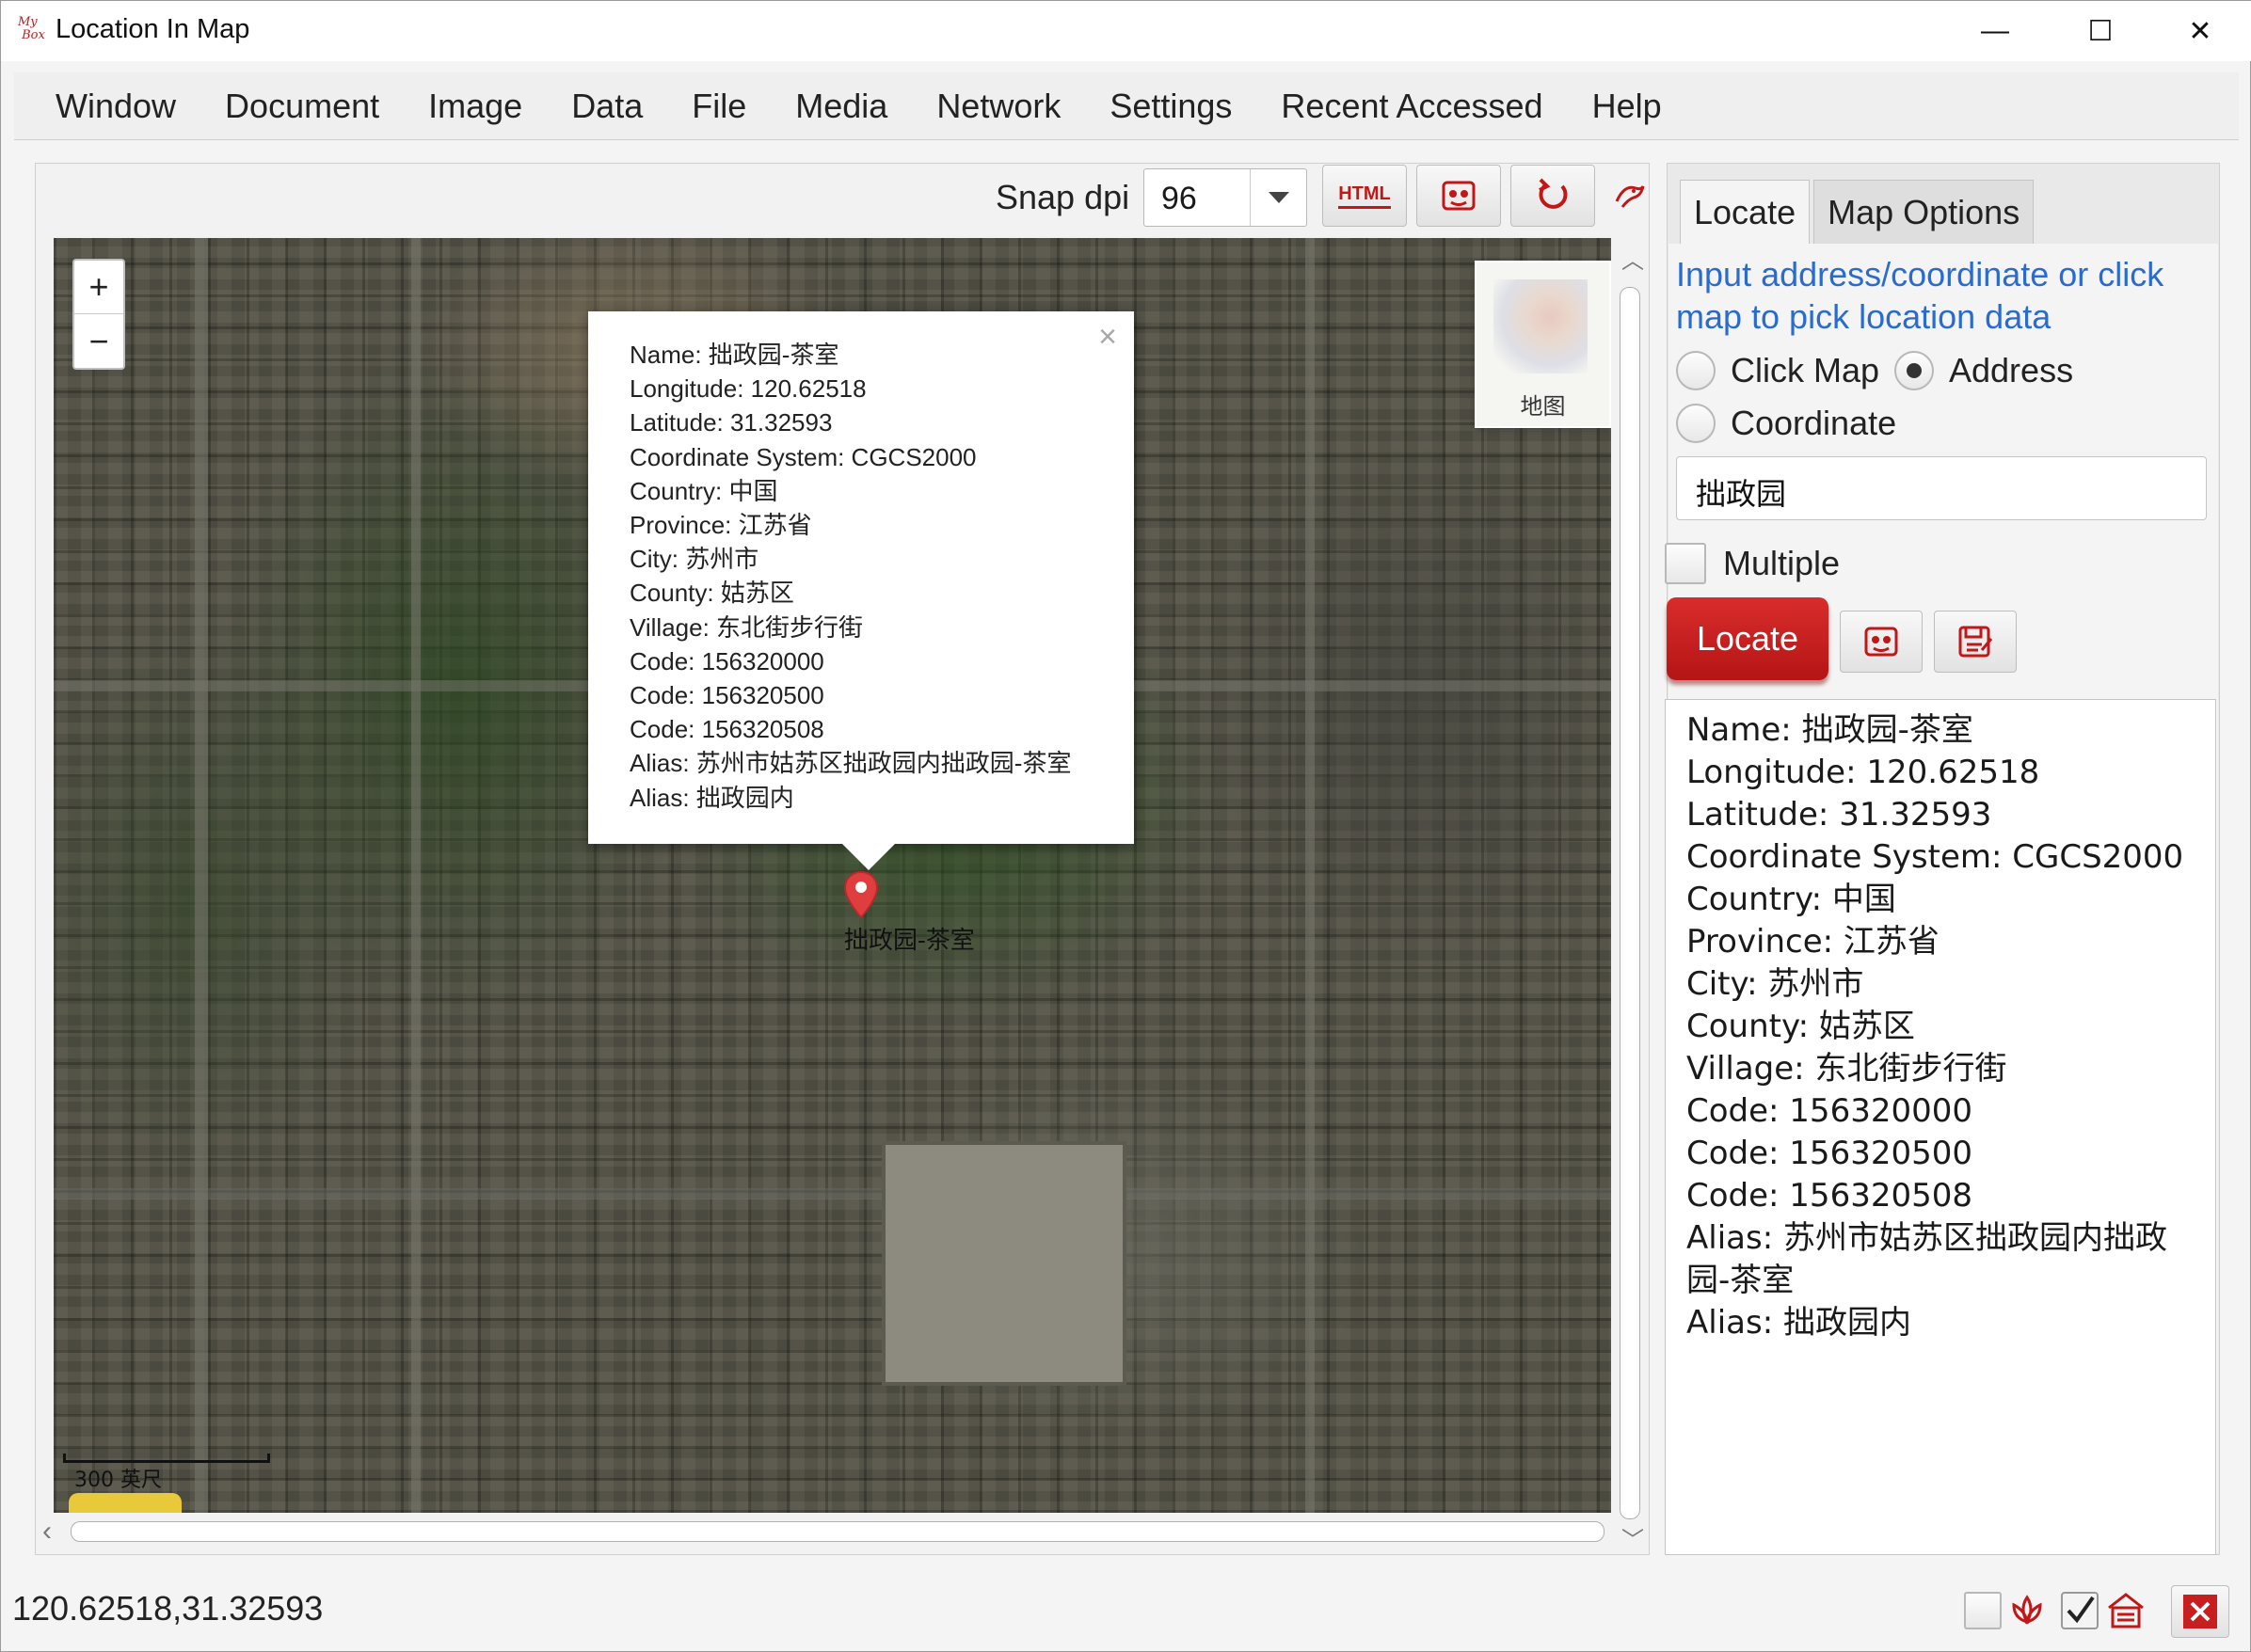 Image resolution: width=2251 pixels, height=1652 pixels. Describe the element at coordinates (153, 29) in the screenshot. I see `window-title: Location In Map` at that location.